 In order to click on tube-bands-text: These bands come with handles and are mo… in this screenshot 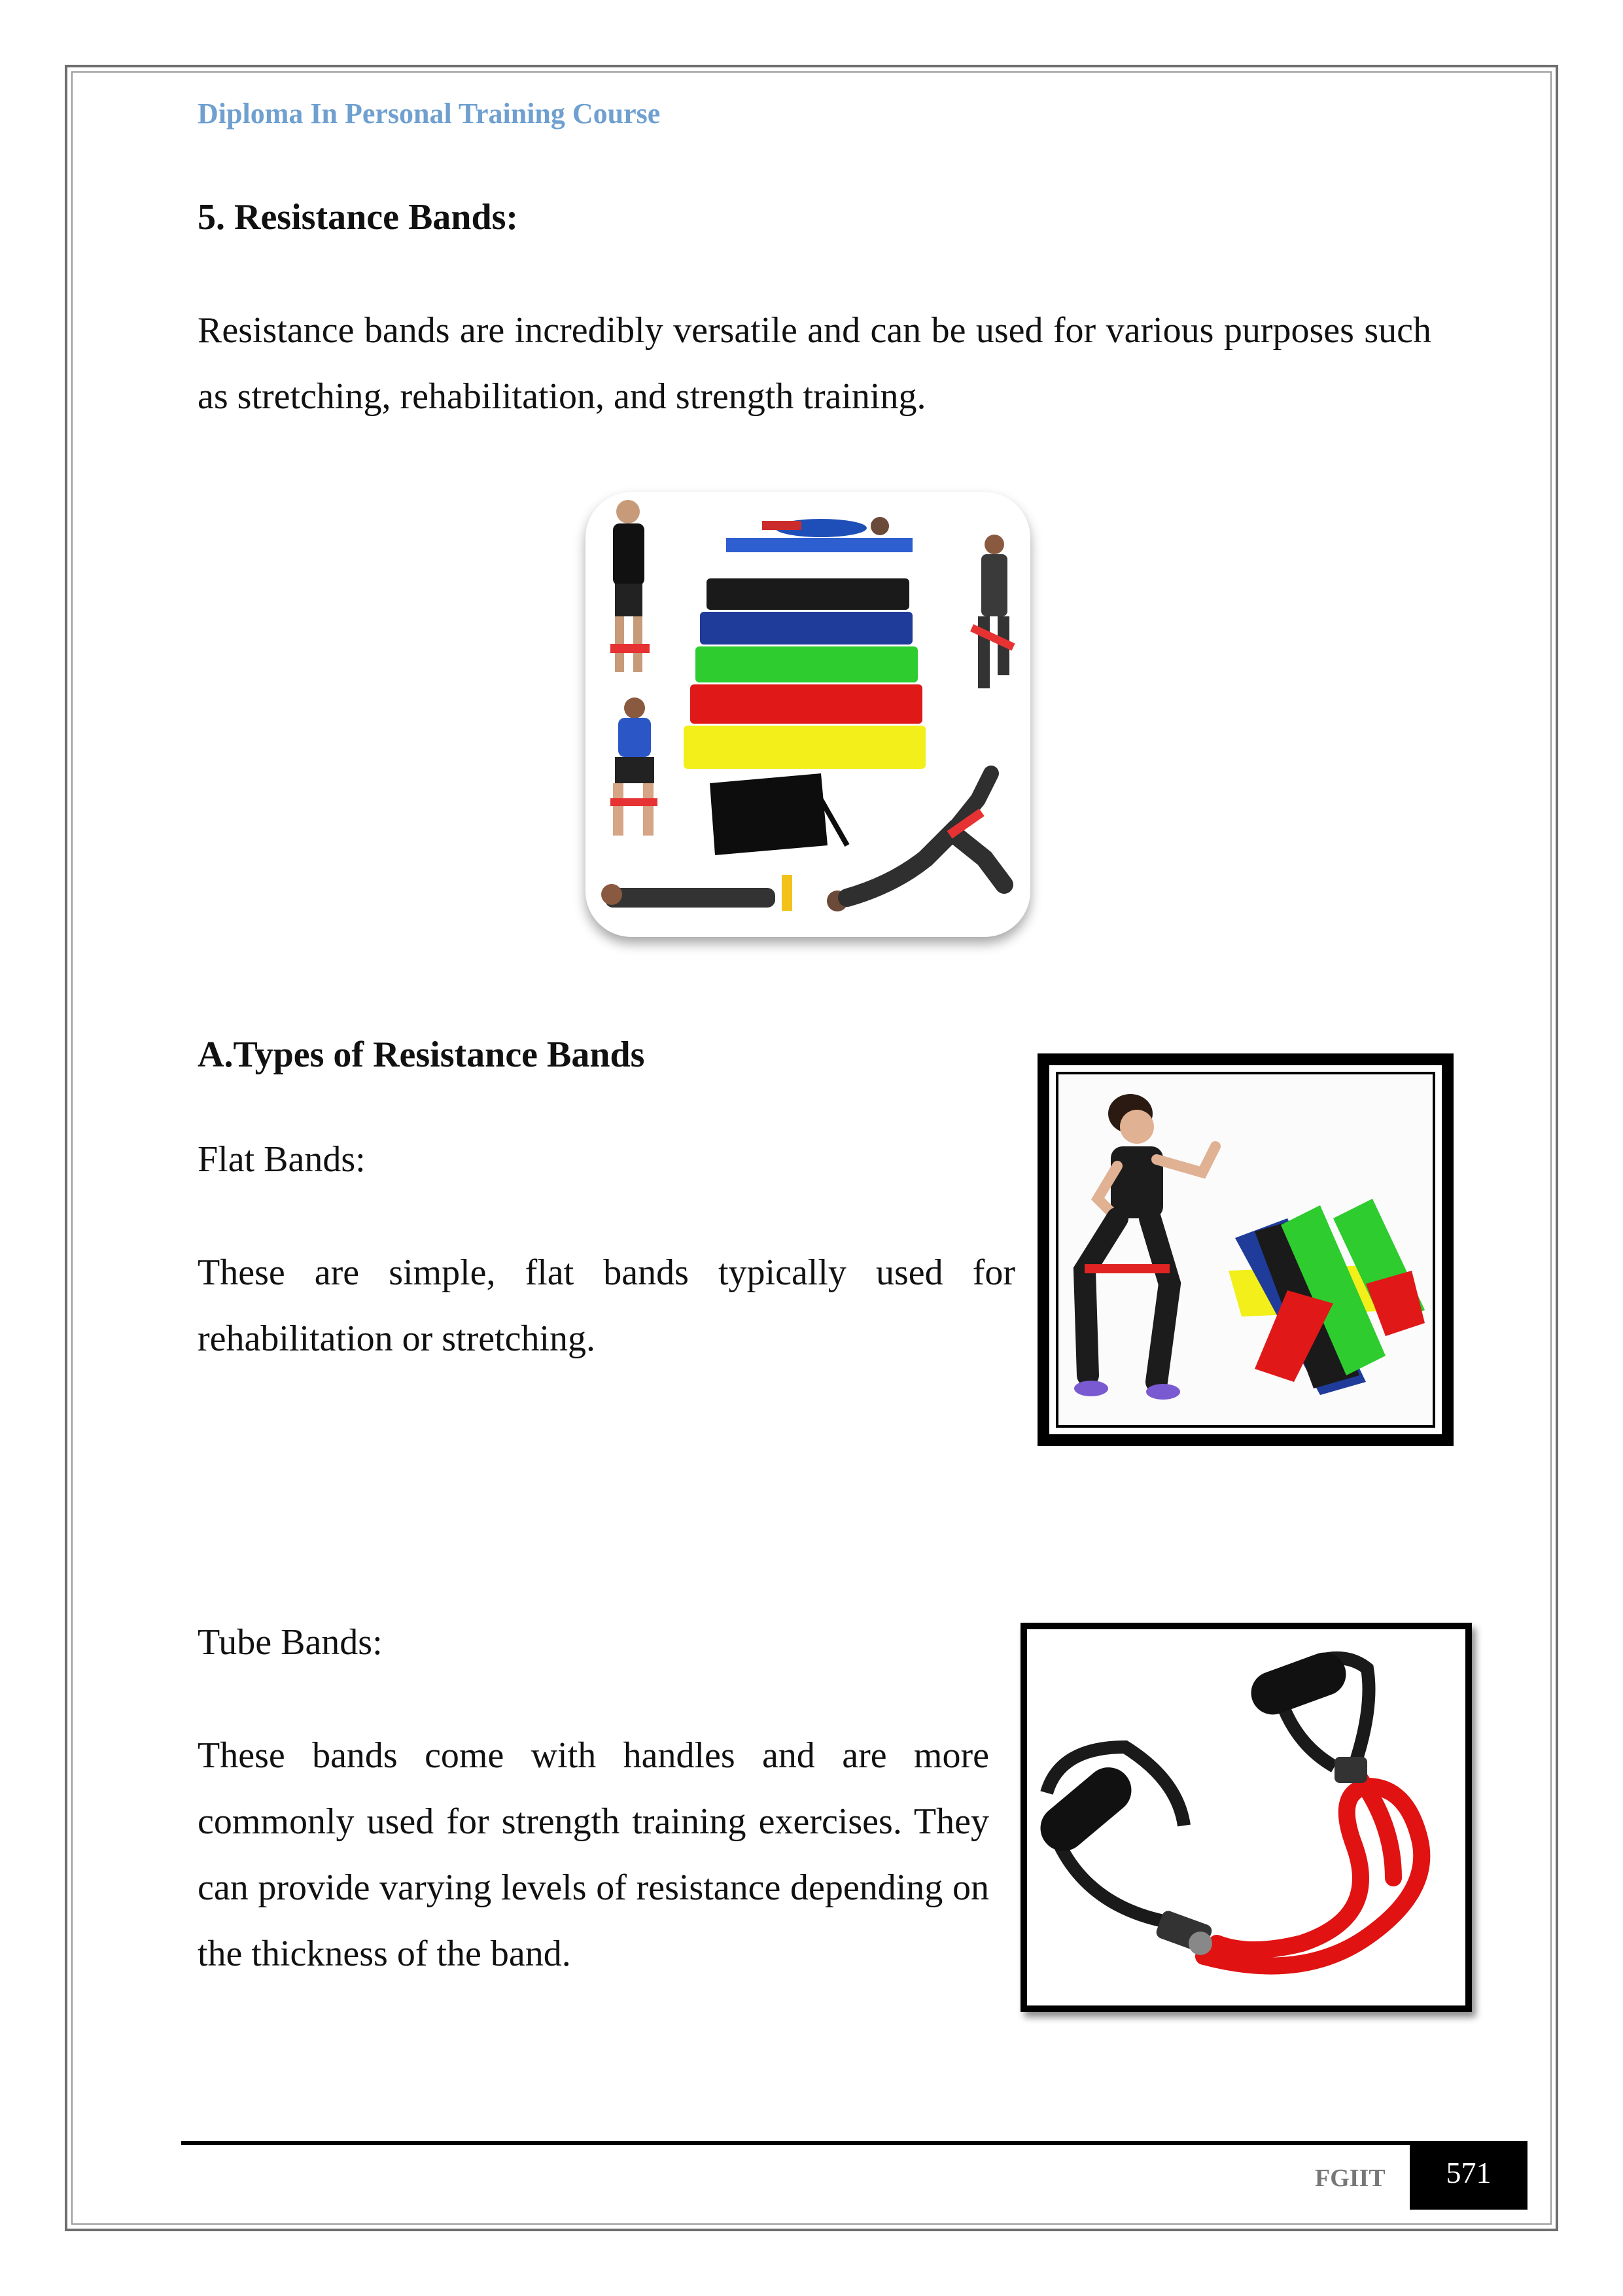, I will do `click(593, 1854)`.